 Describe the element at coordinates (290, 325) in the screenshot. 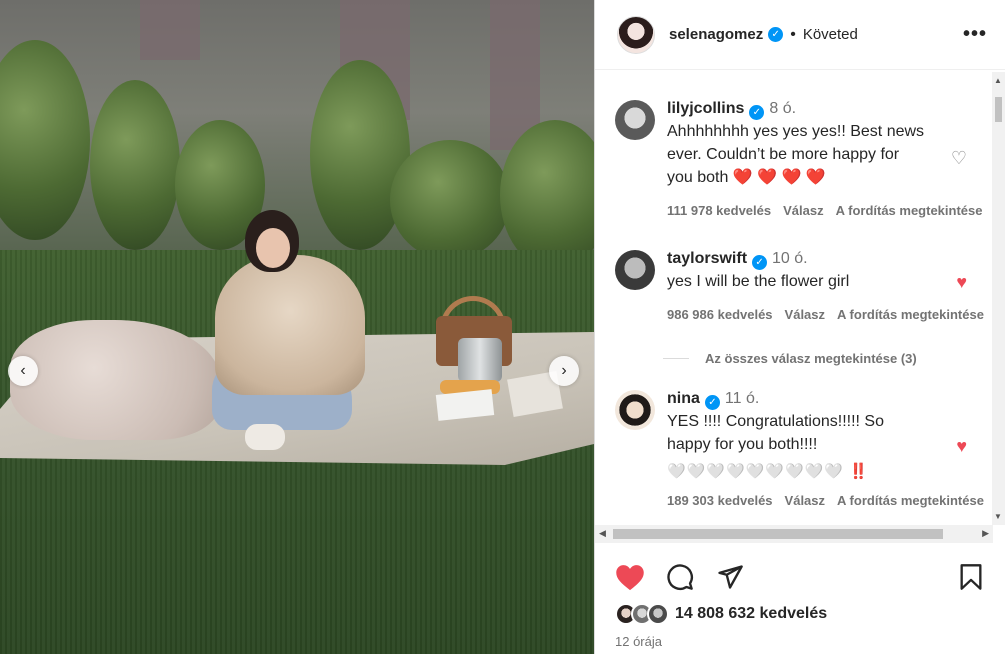

I see `person-coat` at that location.